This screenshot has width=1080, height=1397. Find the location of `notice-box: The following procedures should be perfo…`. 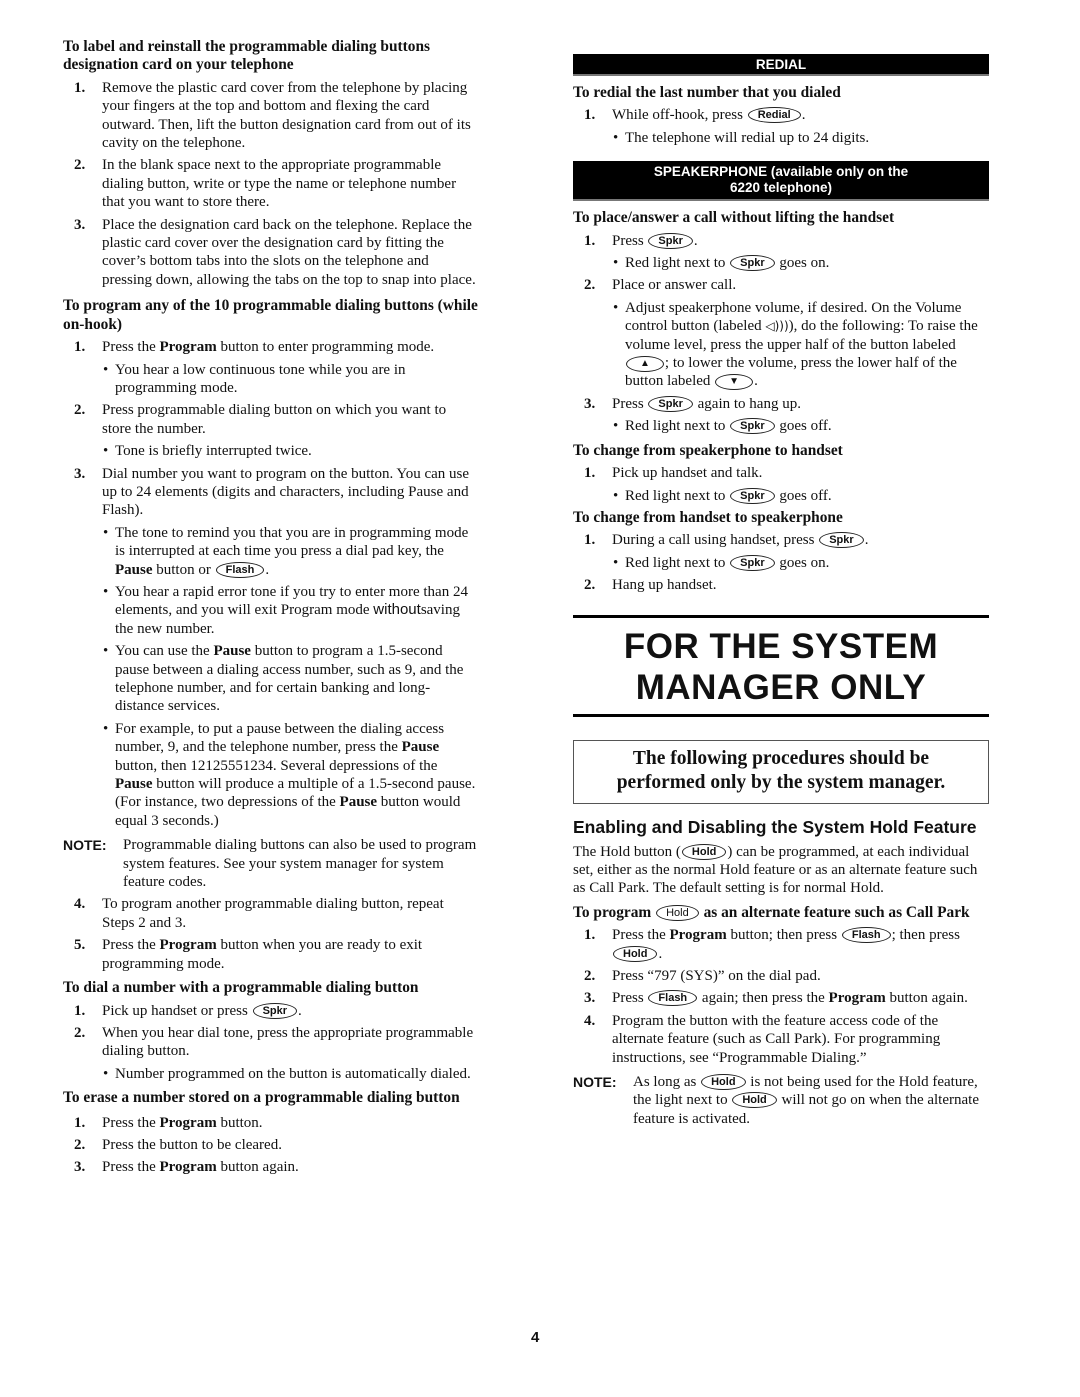

notice-box: The following procedures should be perfo… is located at coordinates (781, 771).